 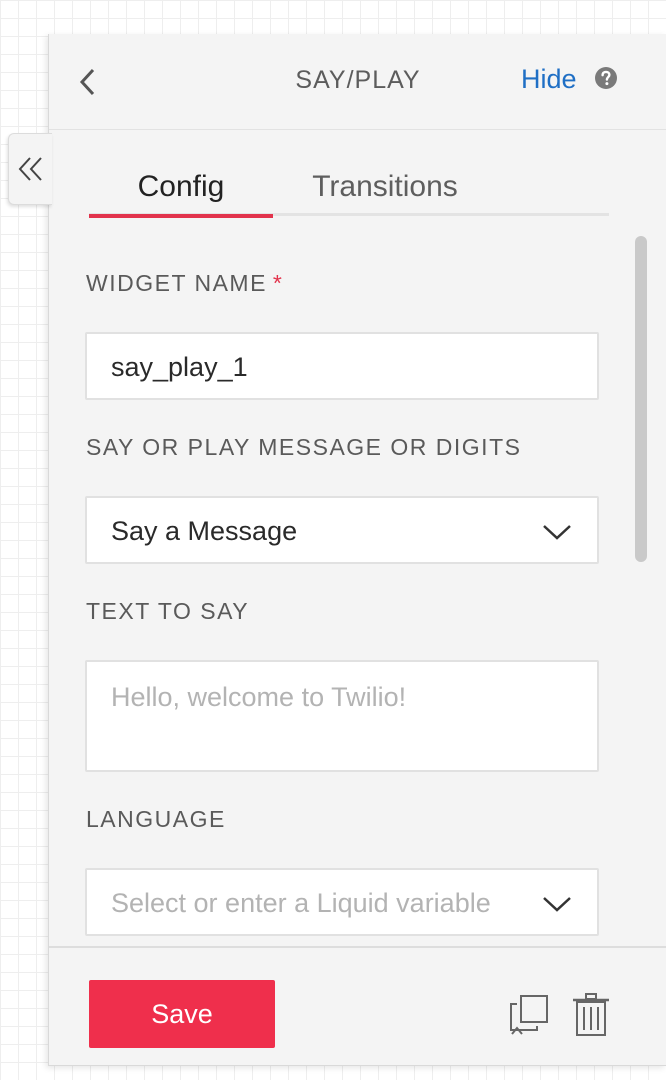 I want to click on language-label: LANGUAGE, so click(x=156, y=819).